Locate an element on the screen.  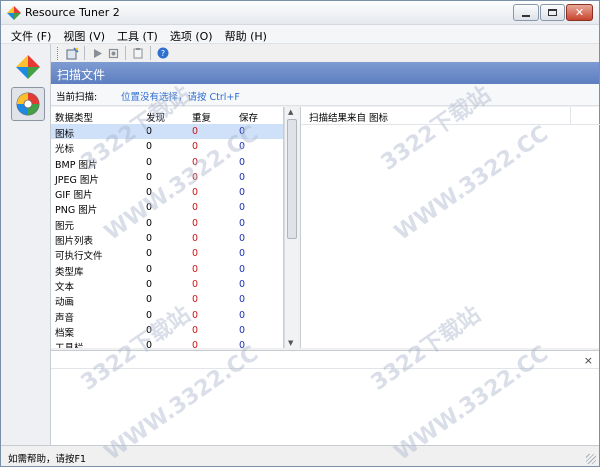
scrollbar-thumb is located at coordinates (292, 179).